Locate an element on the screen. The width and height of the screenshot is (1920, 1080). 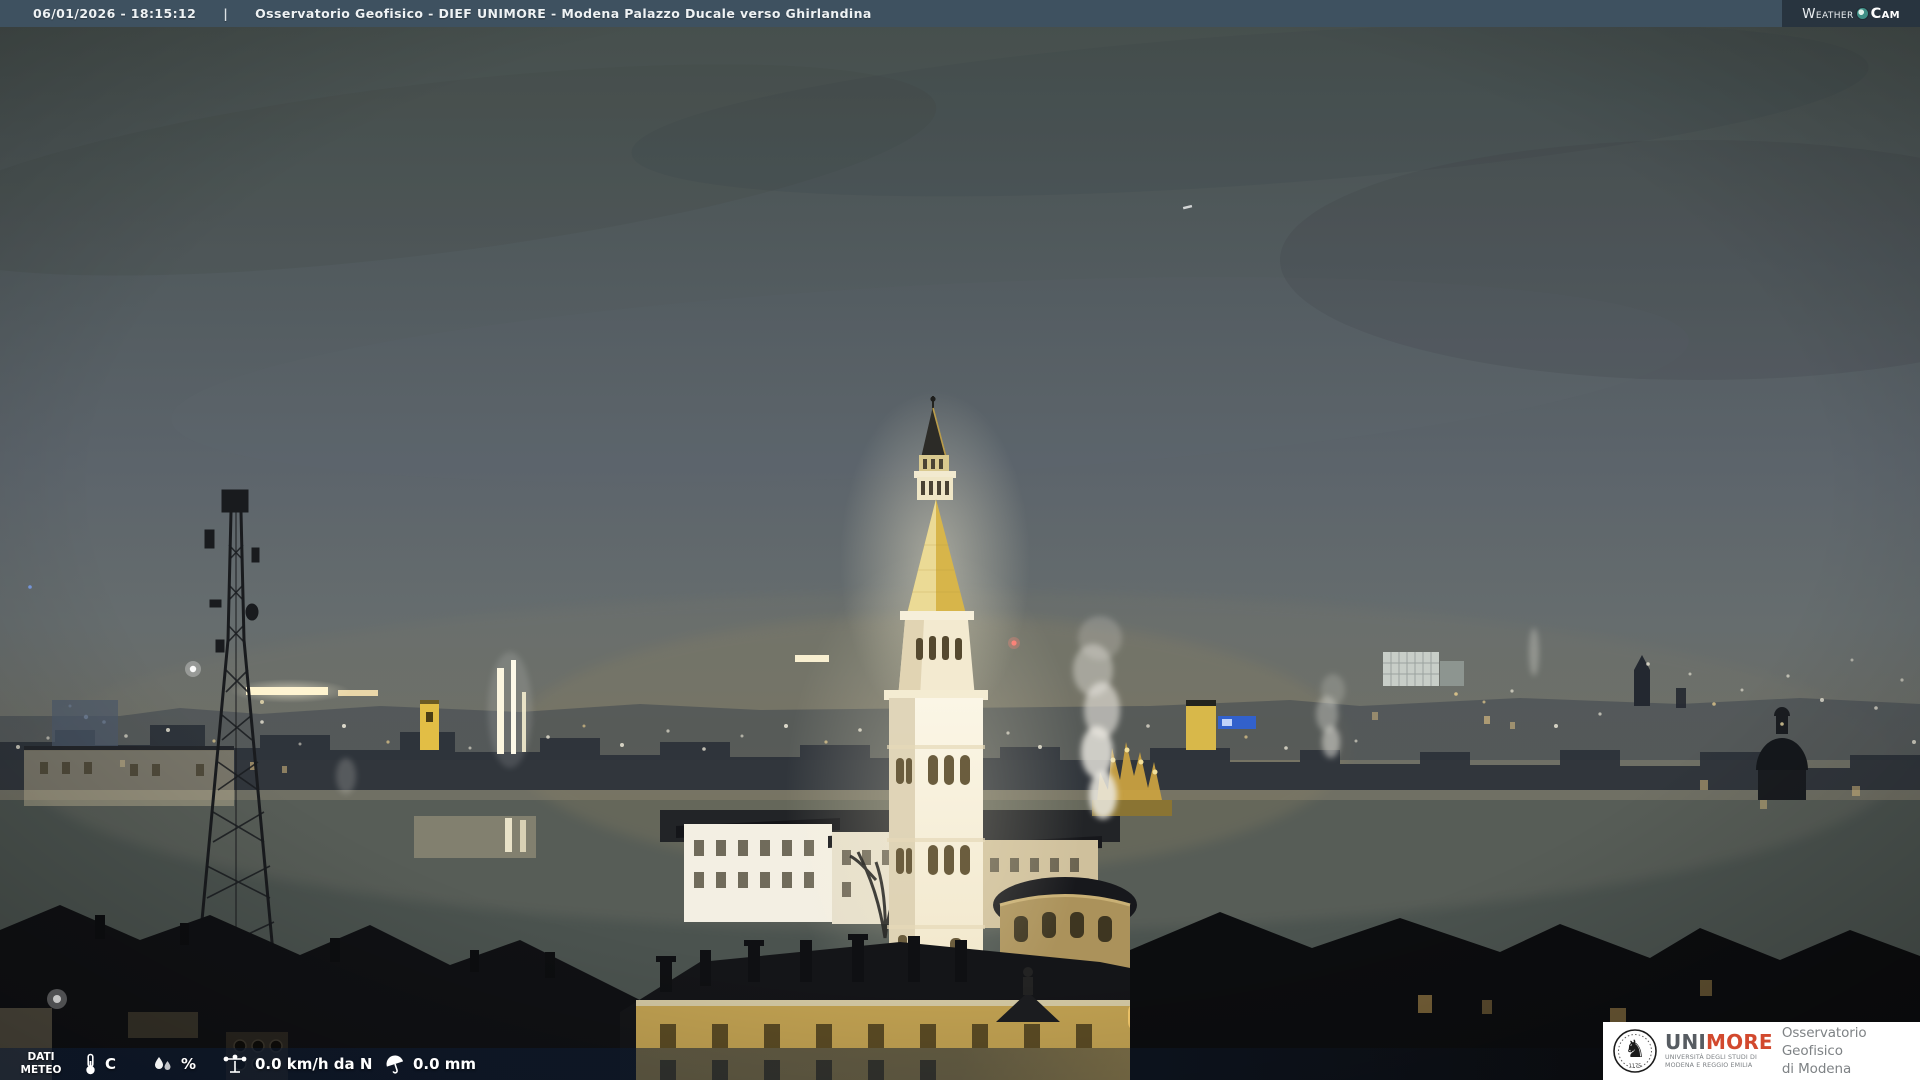
seal-year: 1175 is located at coordinates (1635, 1067).